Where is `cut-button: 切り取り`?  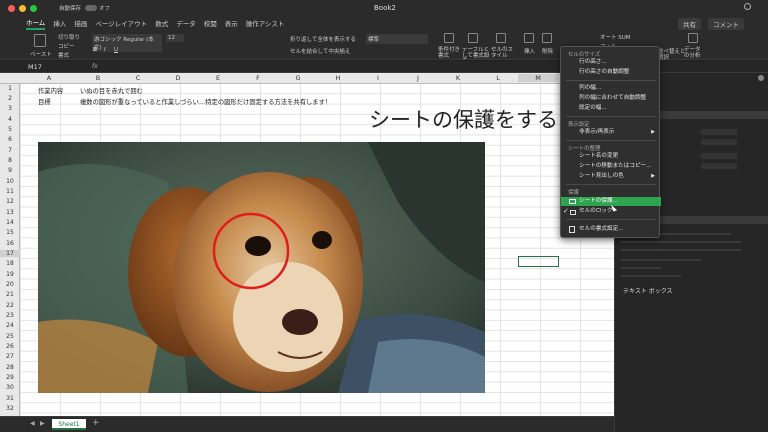
cut-button: 切り取り is located at coordinates (69, 37).